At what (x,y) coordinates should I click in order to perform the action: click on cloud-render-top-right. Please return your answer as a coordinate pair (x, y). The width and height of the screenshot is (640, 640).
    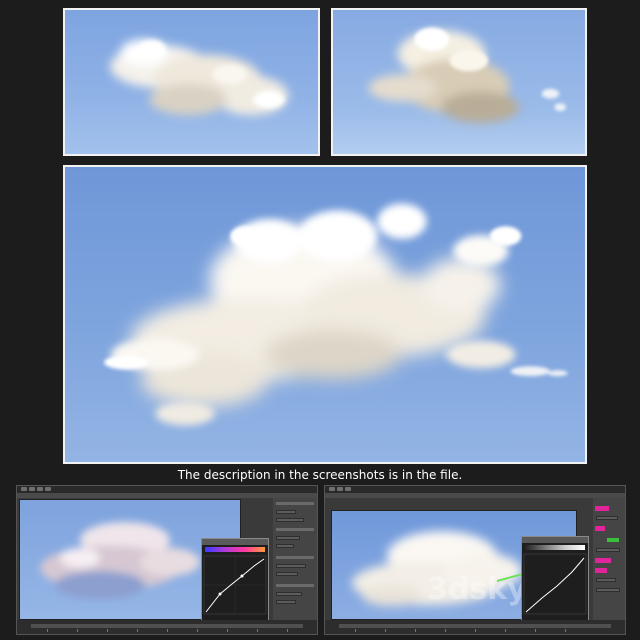
    Looking at the image, I should click on (459, 82).